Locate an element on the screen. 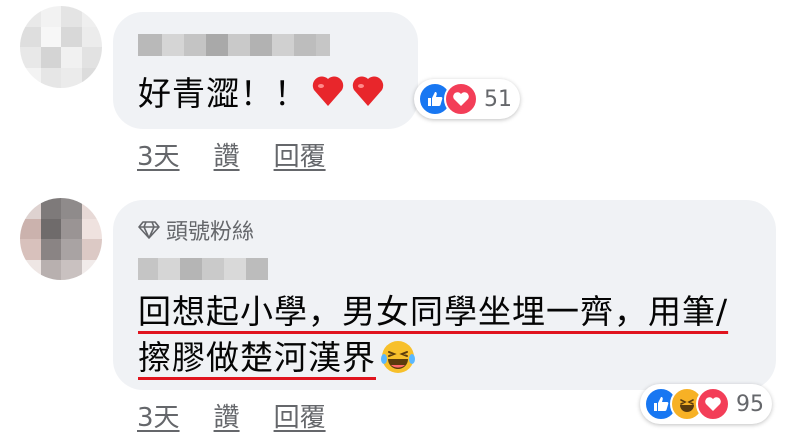 This screenshot has width=800, height=438. laugh-cry-emoji is located at coordinates (398, 363).